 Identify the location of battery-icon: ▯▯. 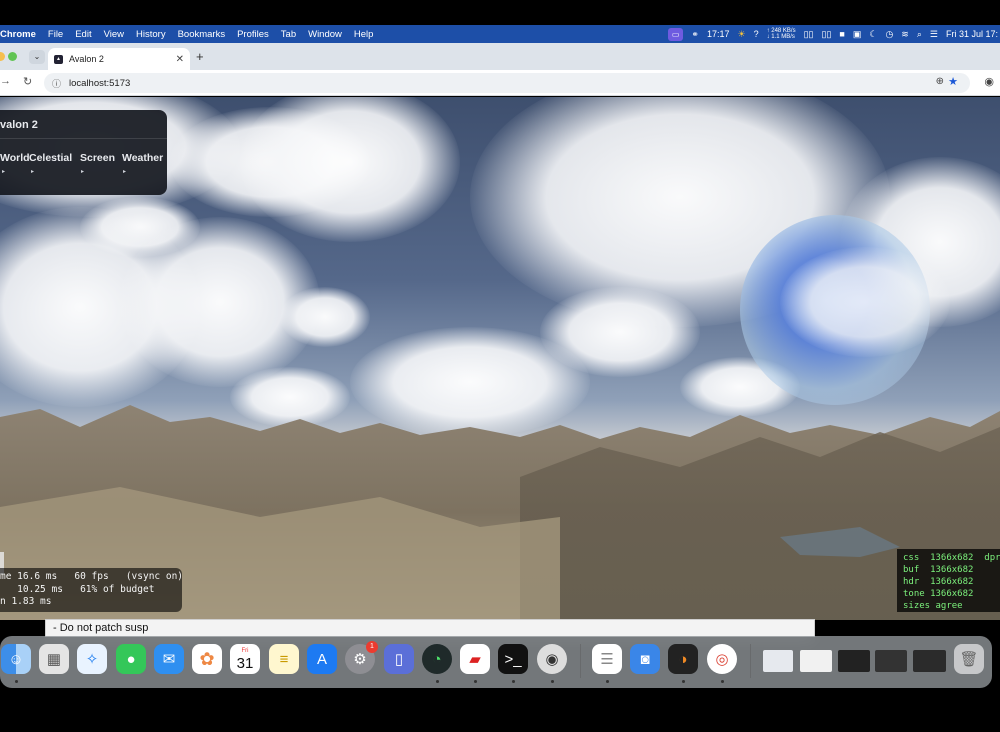
(809, 34).